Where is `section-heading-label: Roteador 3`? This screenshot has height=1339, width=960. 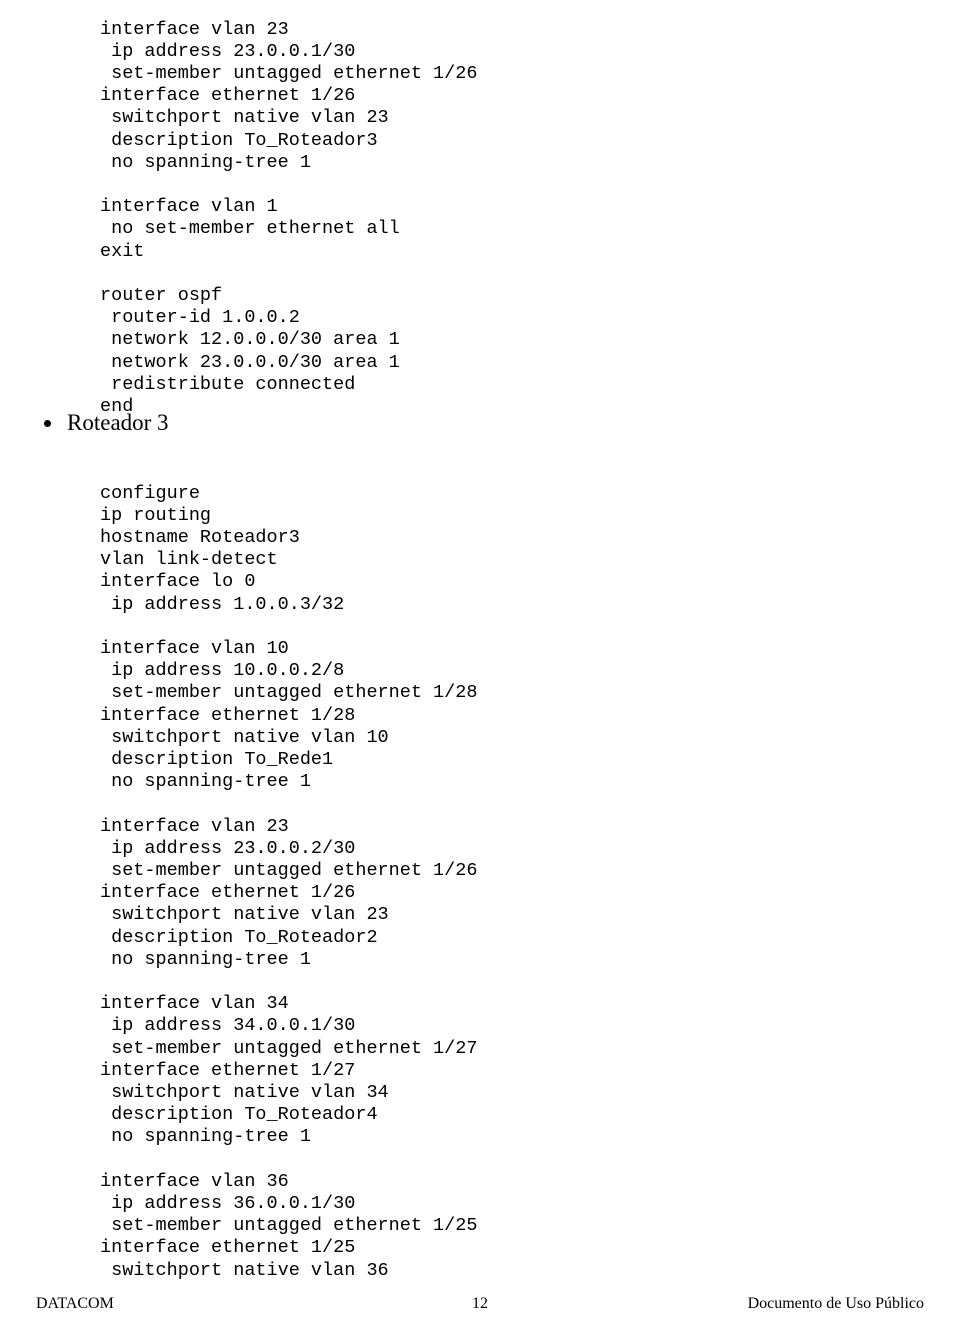
section-heading-label: Roteador 3 is located at coordinates (118, 422).